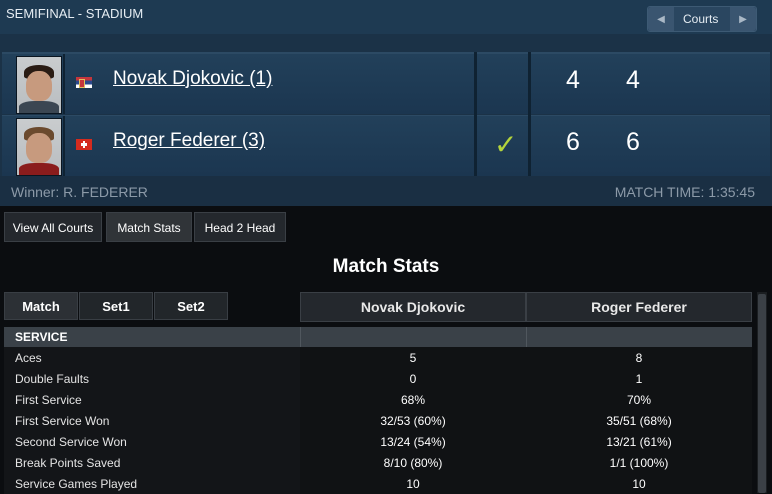 The width and height of the screenshot is (772, 494). I want to click on stat-value-player1: 5, so click(413, 358).